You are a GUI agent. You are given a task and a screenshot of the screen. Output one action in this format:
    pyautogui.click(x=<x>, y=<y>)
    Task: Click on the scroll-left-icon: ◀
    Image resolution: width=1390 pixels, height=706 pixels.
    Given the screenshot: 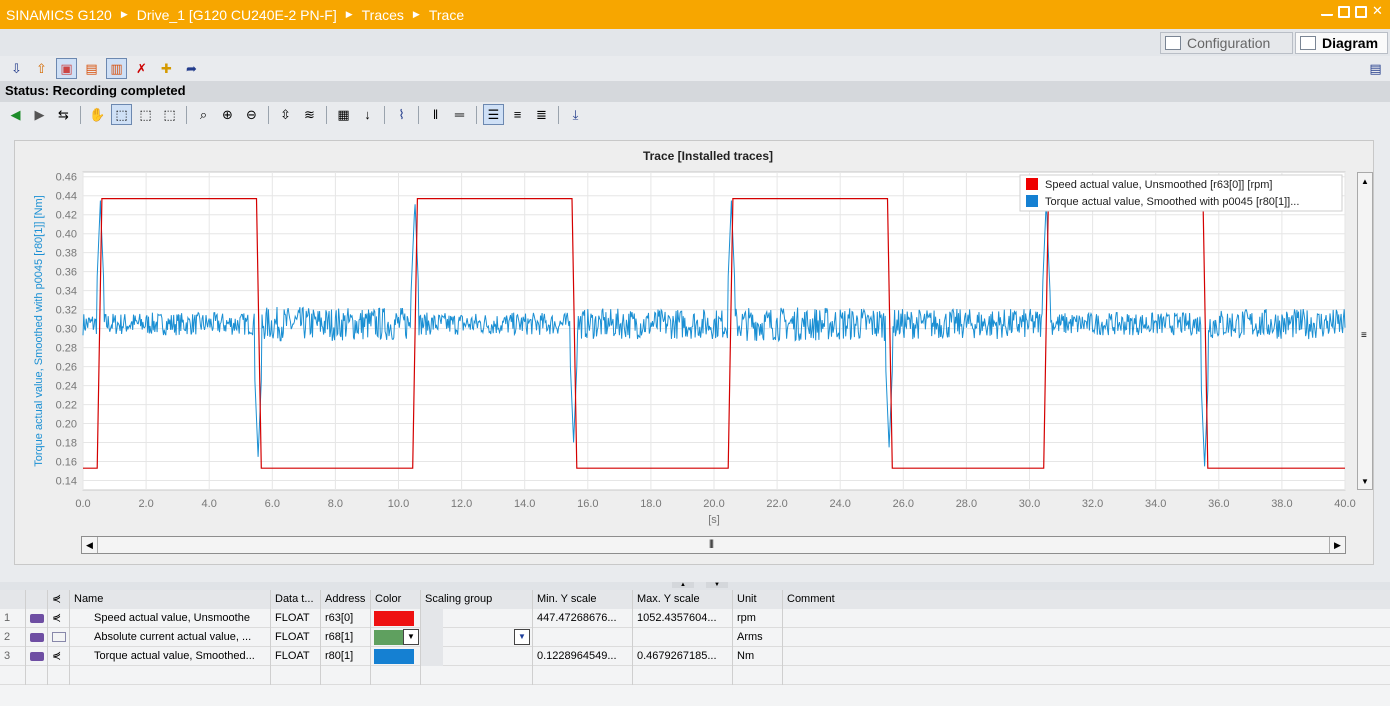 What is the action you would take?
    pyautogui.click(x=90, y=545)
    